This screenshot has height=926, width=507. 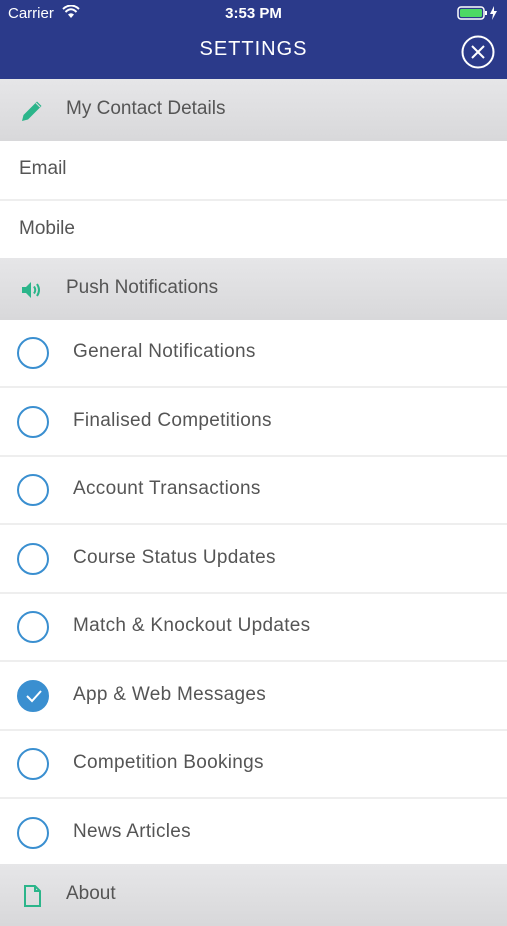 I want to click on notification-label: Match & Knockout Updates, so click(x=192, y=625).